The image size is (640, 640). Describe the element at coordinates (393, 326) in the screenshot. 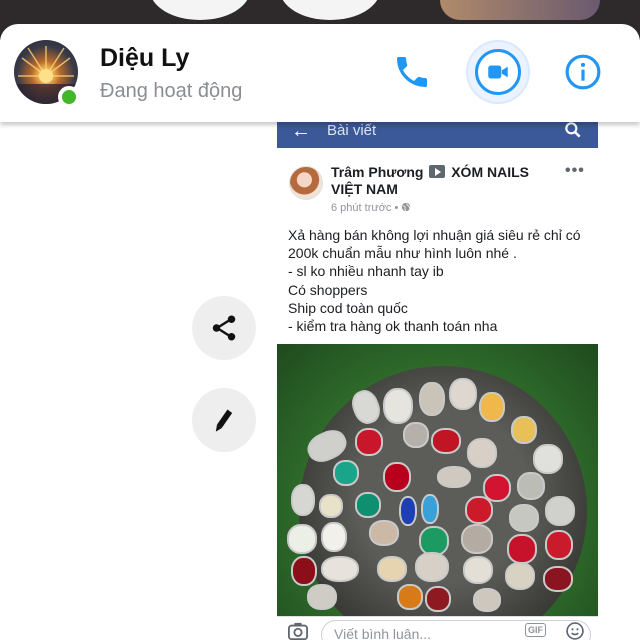

I see `post-text-line: - kiểm tra hàng ok thanh toán nha` at that location.